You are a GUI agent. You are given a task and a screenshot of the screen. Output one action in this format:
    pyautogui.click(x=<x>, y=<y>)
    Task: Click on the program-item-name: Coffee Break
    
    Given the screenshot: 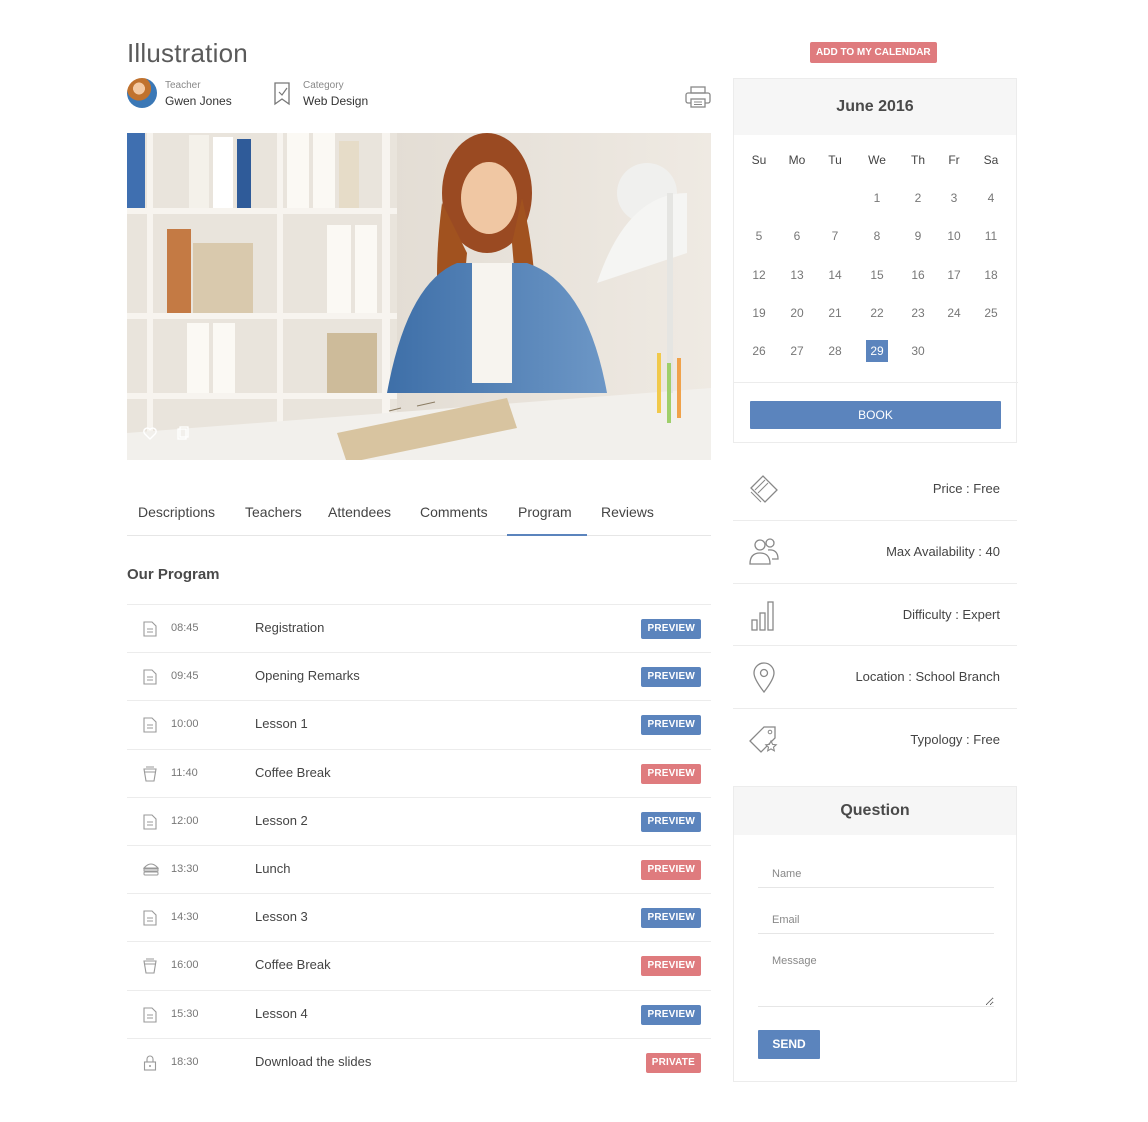 What is the action you would take?
    pyautogui.click(x=293, y=965)
    